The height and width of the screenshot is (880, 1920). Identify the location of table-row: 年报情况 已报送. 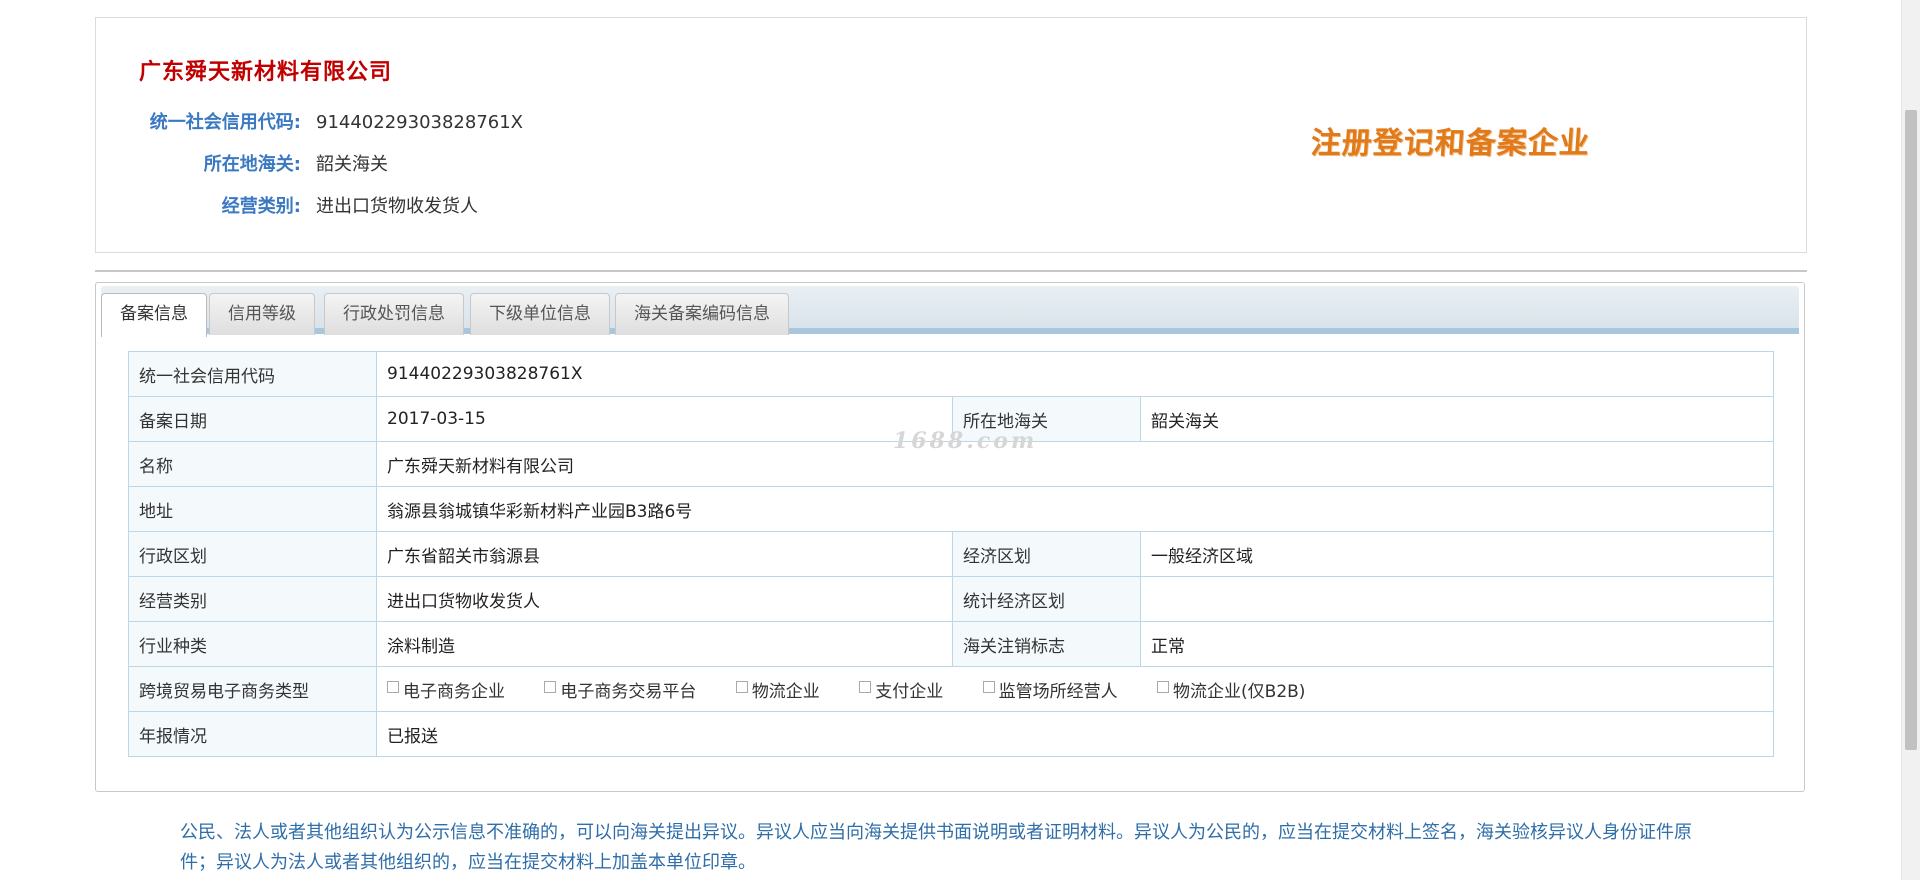
(951, 734).